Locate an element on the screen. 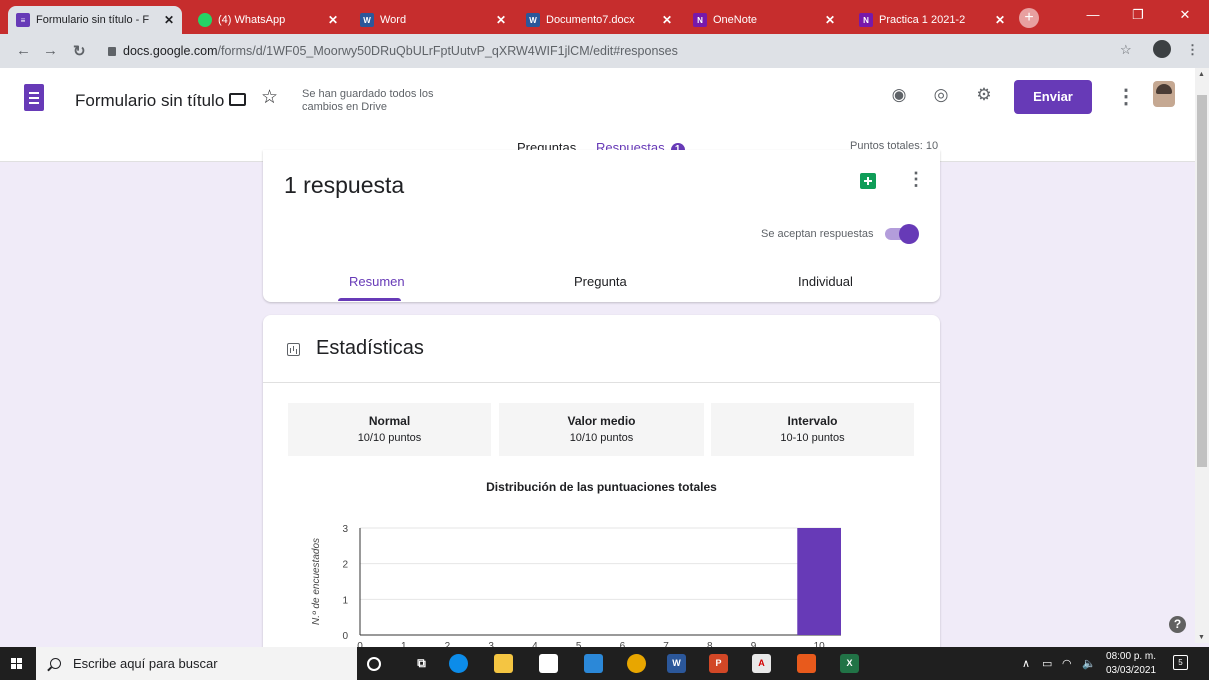  store-icon is located at coordinates (548, 663).